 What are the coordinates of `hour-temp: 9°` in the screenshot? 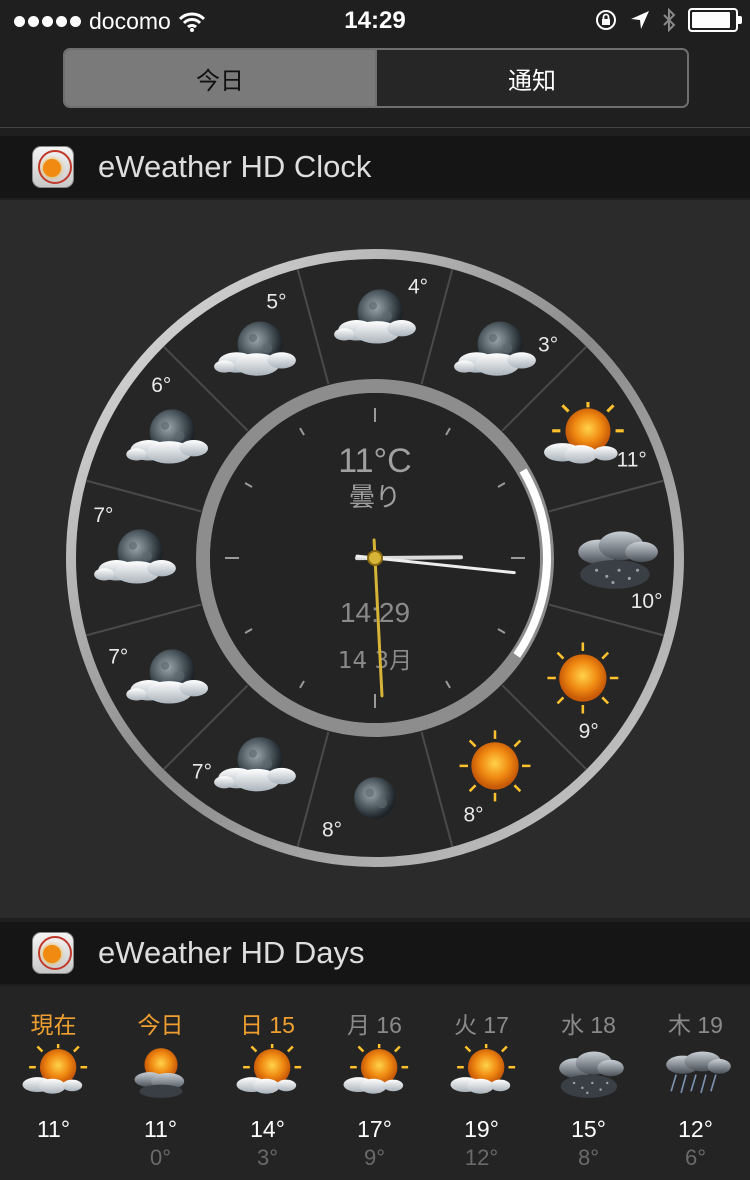 It's located at (589, 731).